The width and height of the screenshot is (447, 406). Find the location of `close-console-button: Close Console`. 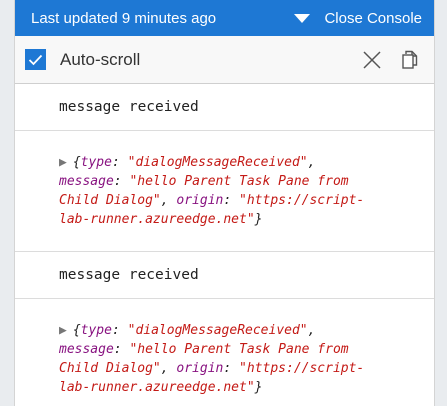

close-console-button: Close Console is located at coordinates (358, 18).